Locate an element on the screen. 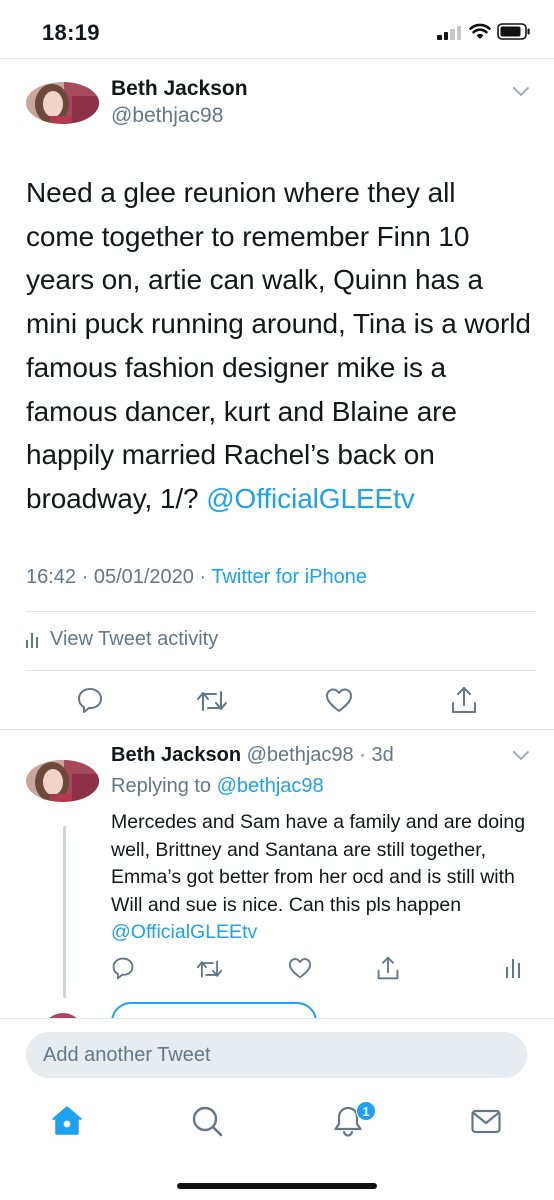 The image size is (554, 1200). author-avatar is located at coordinates (62, 103).